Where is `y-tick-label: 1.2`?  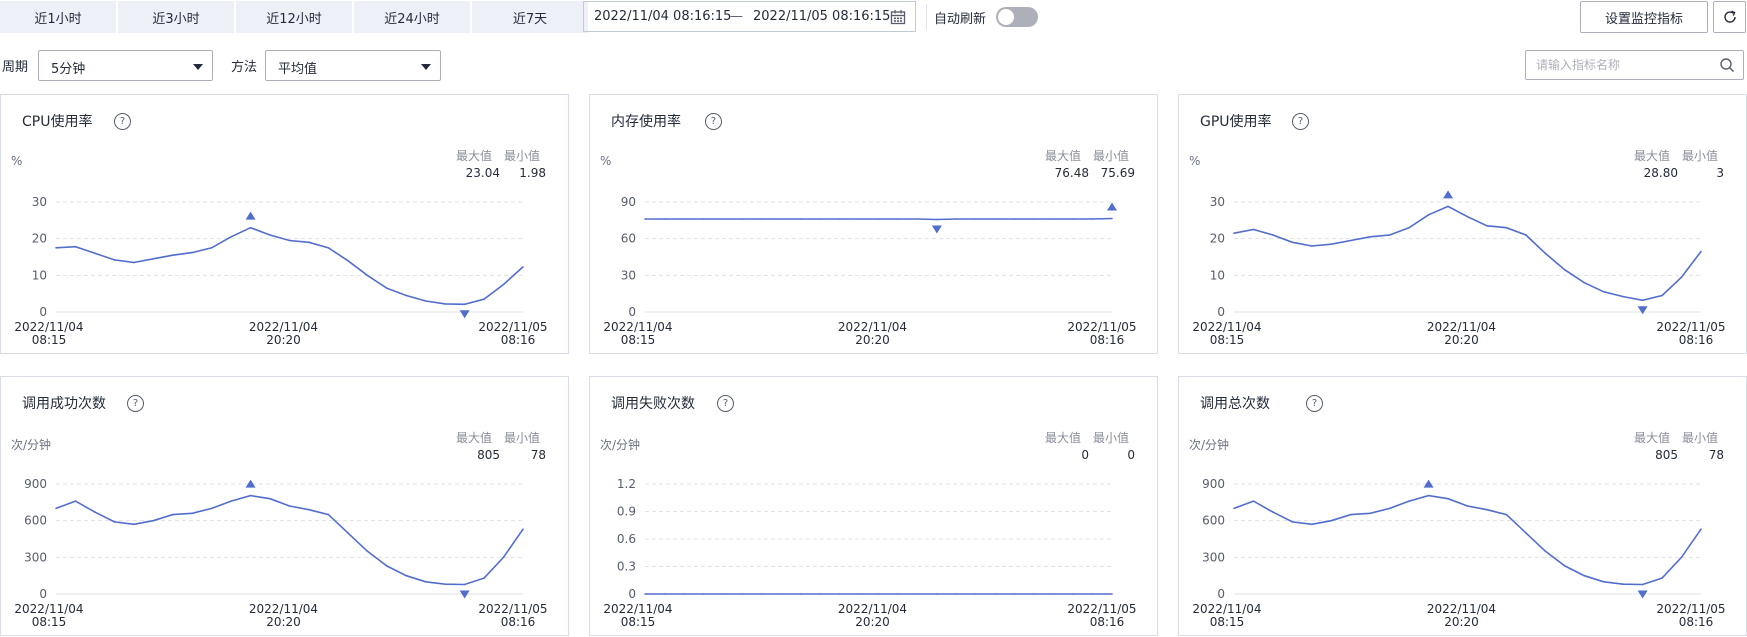
y-tick-label: 1.2 is located at coordinates (626, 484).